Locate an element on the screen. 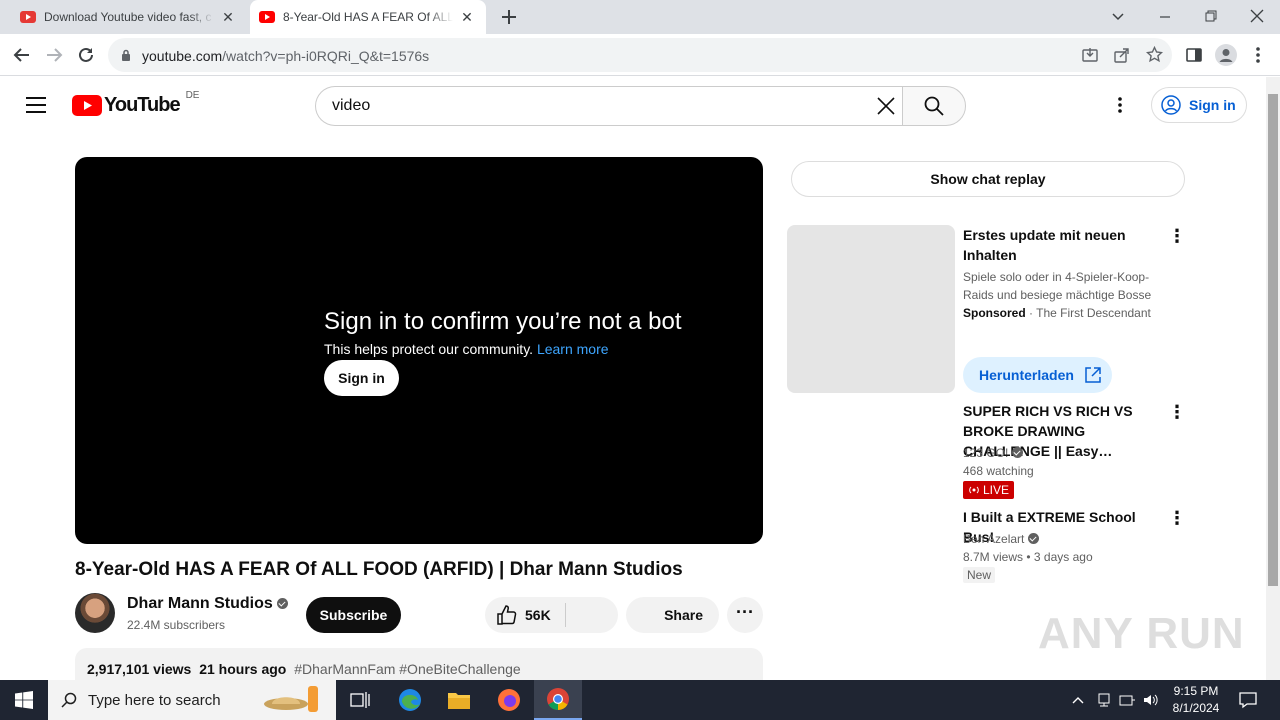 The width and height of the screenshot is (1280, 720). windows-taskbar: Type here to search 9:15 PM 8/1/2024 is located at coordinates (640, 700).